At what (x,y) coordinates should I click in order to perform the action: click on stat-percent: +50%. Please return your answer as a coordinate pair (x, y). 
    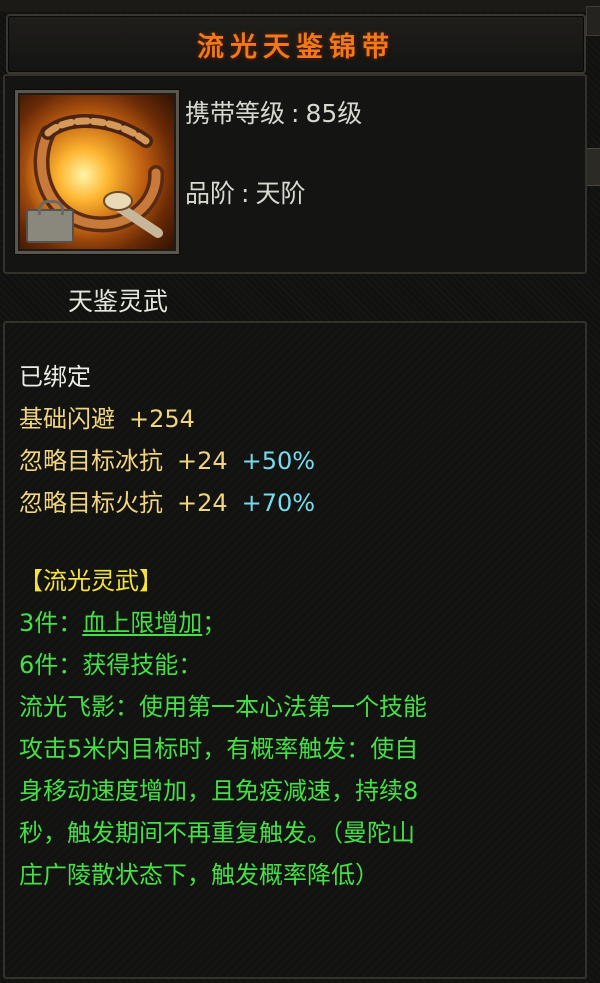
    Looking at the image, I should click on (278, 461).